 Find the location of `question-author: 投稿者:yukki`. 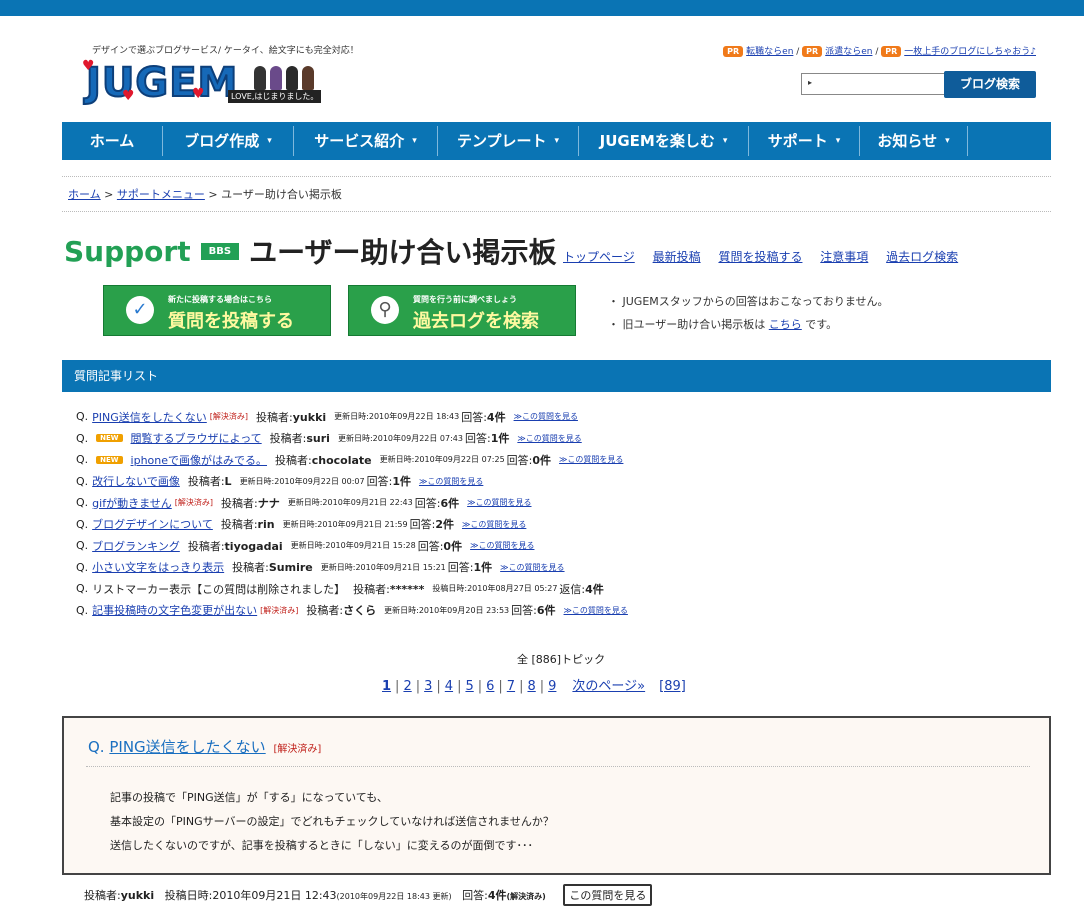

question-author: 投稿者:yukki is located at coordinates (291, 417).